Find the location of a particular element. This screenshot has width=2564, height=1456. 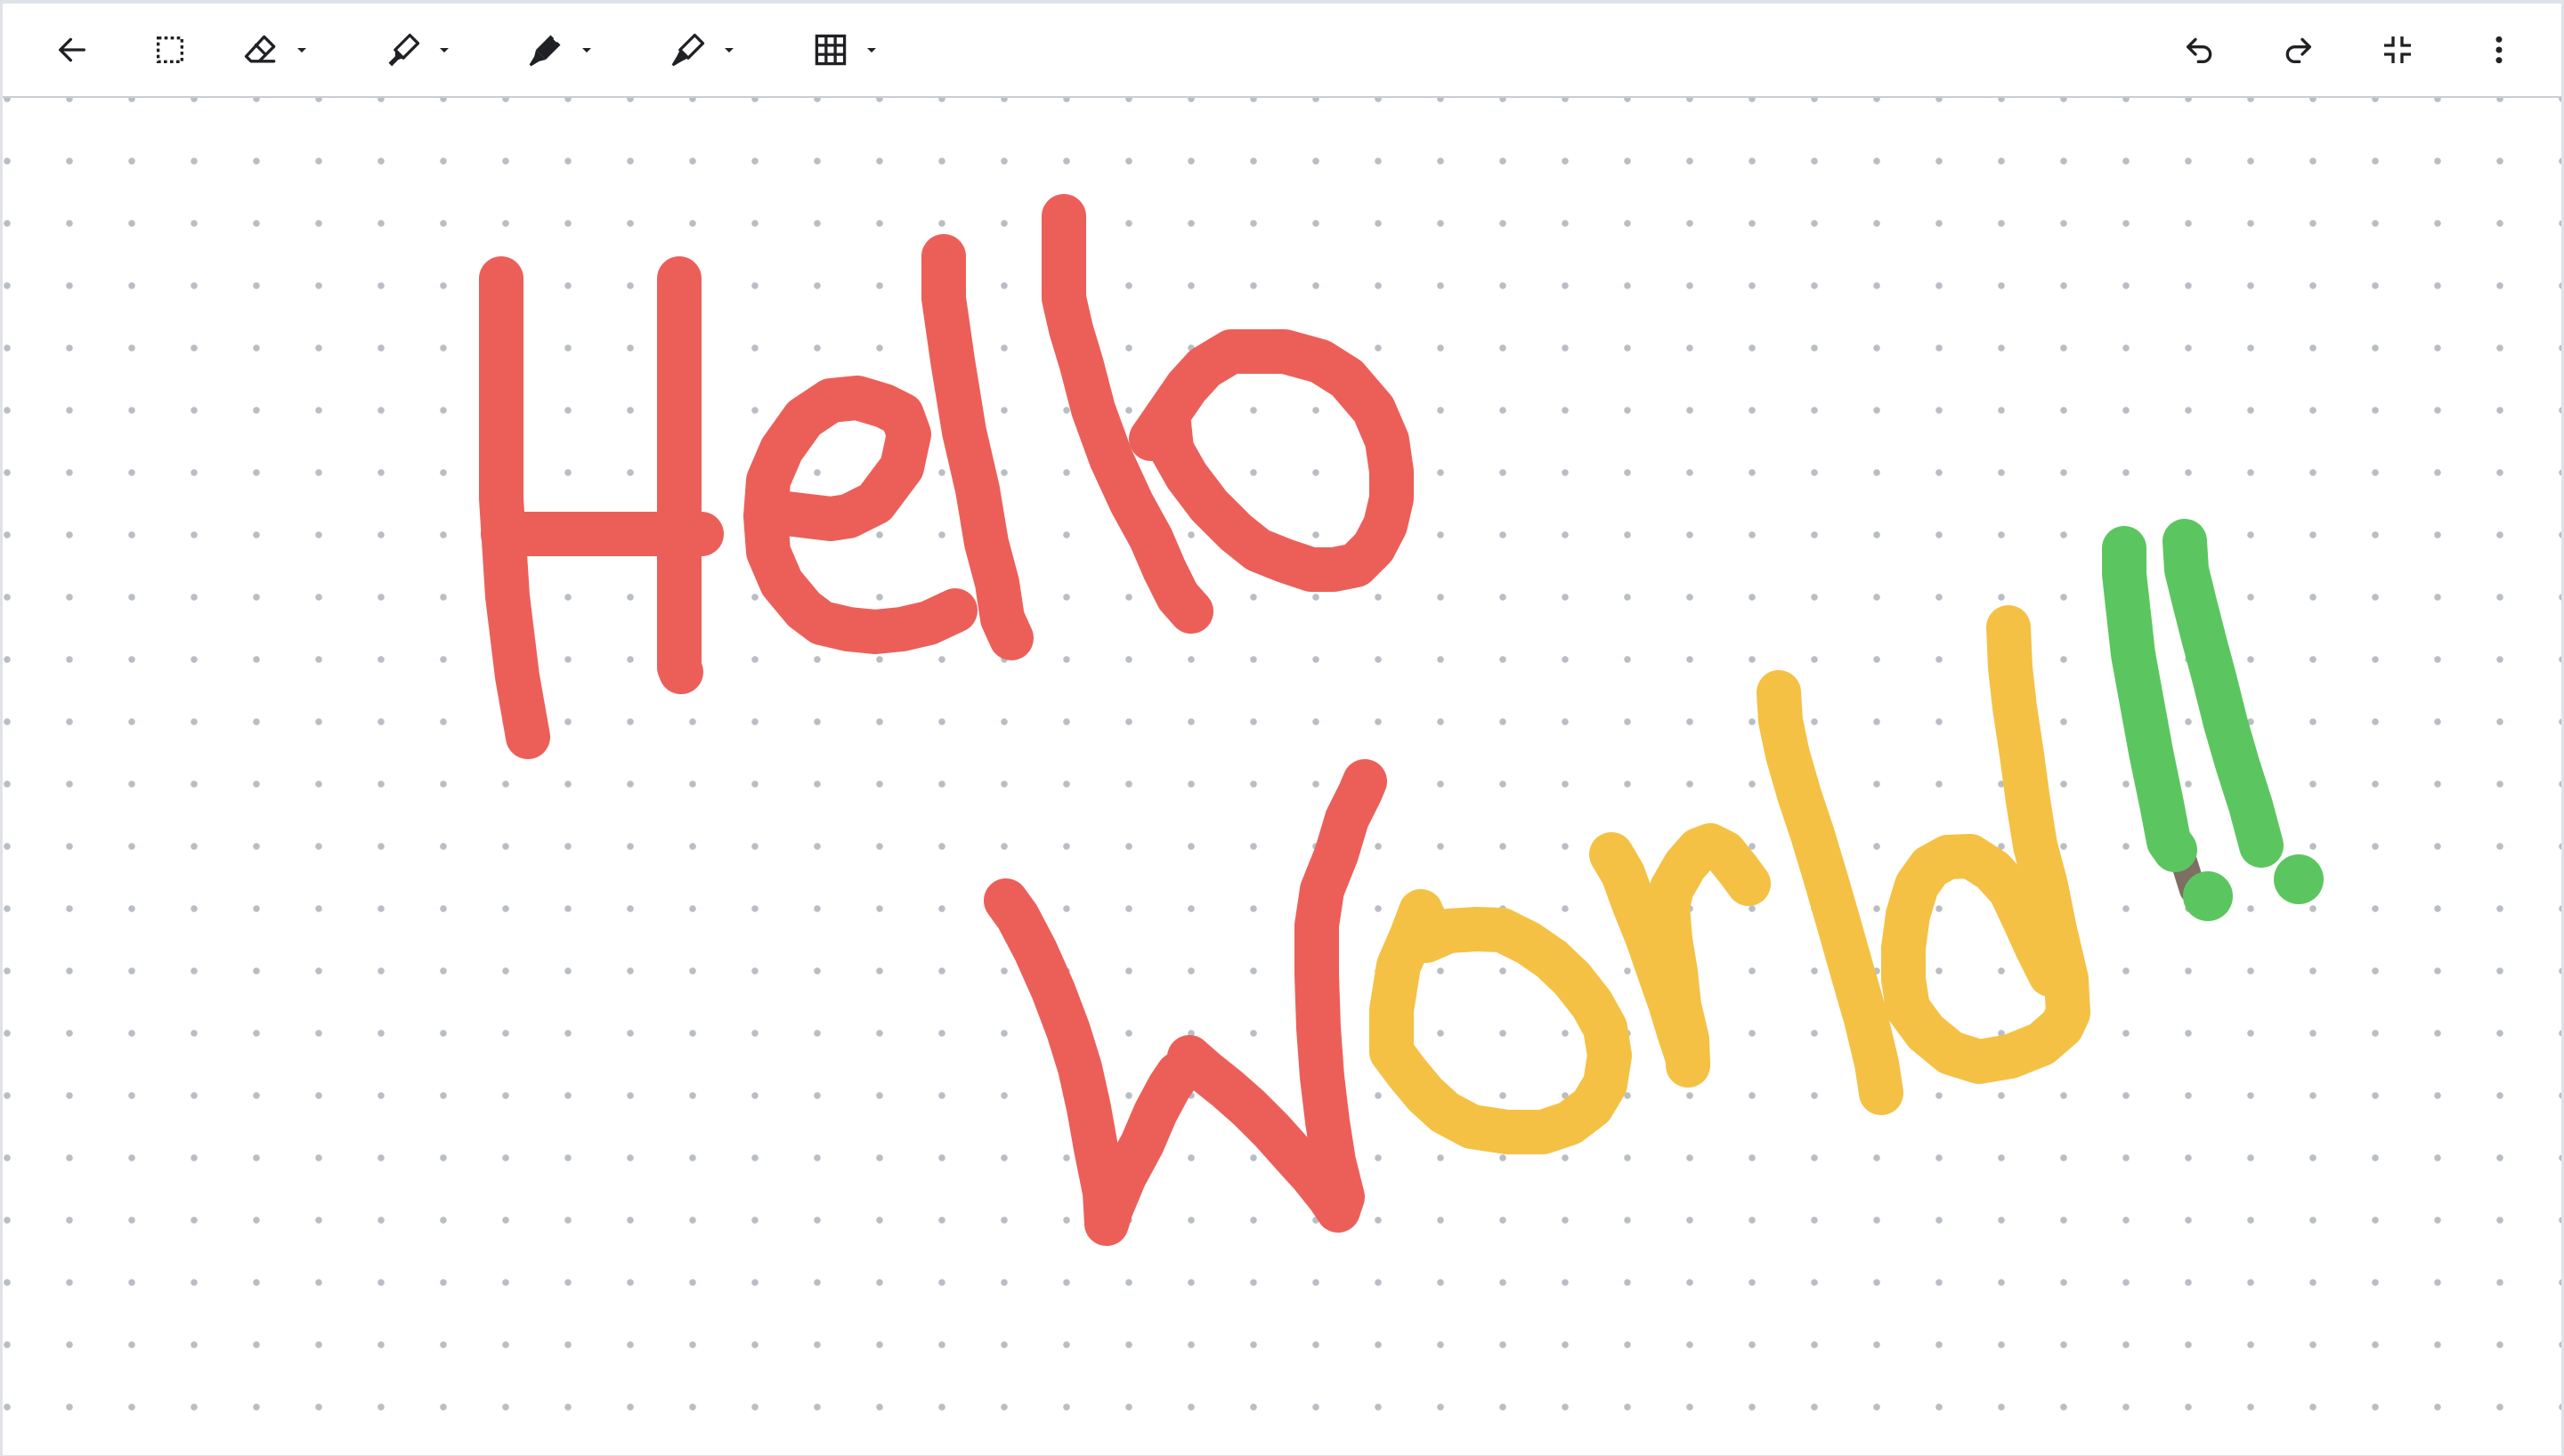

grid-icon is located at coordinates (831, 50).